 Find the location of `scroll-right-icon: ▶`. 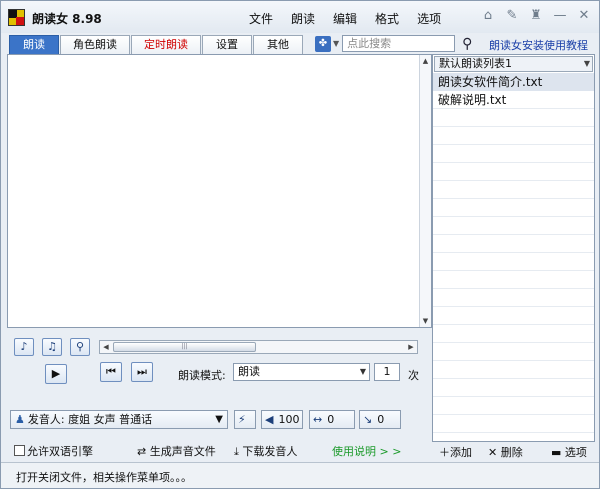

scroll-right-icon: ▶ is located at coordinates (411, 347).